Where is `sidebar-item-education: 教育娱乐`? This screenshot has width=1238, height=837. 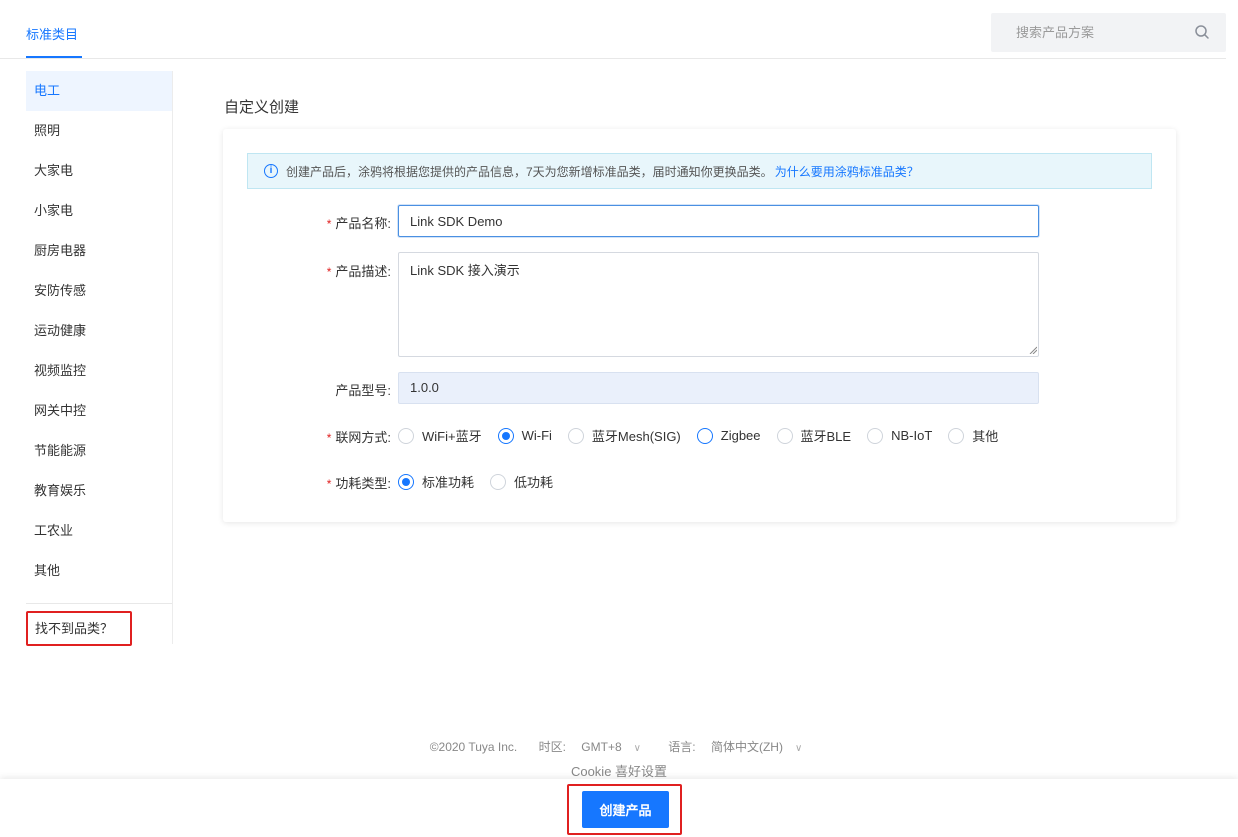 sidebar-item-education: 教育娱乐 is located at coordinates (99, 491).